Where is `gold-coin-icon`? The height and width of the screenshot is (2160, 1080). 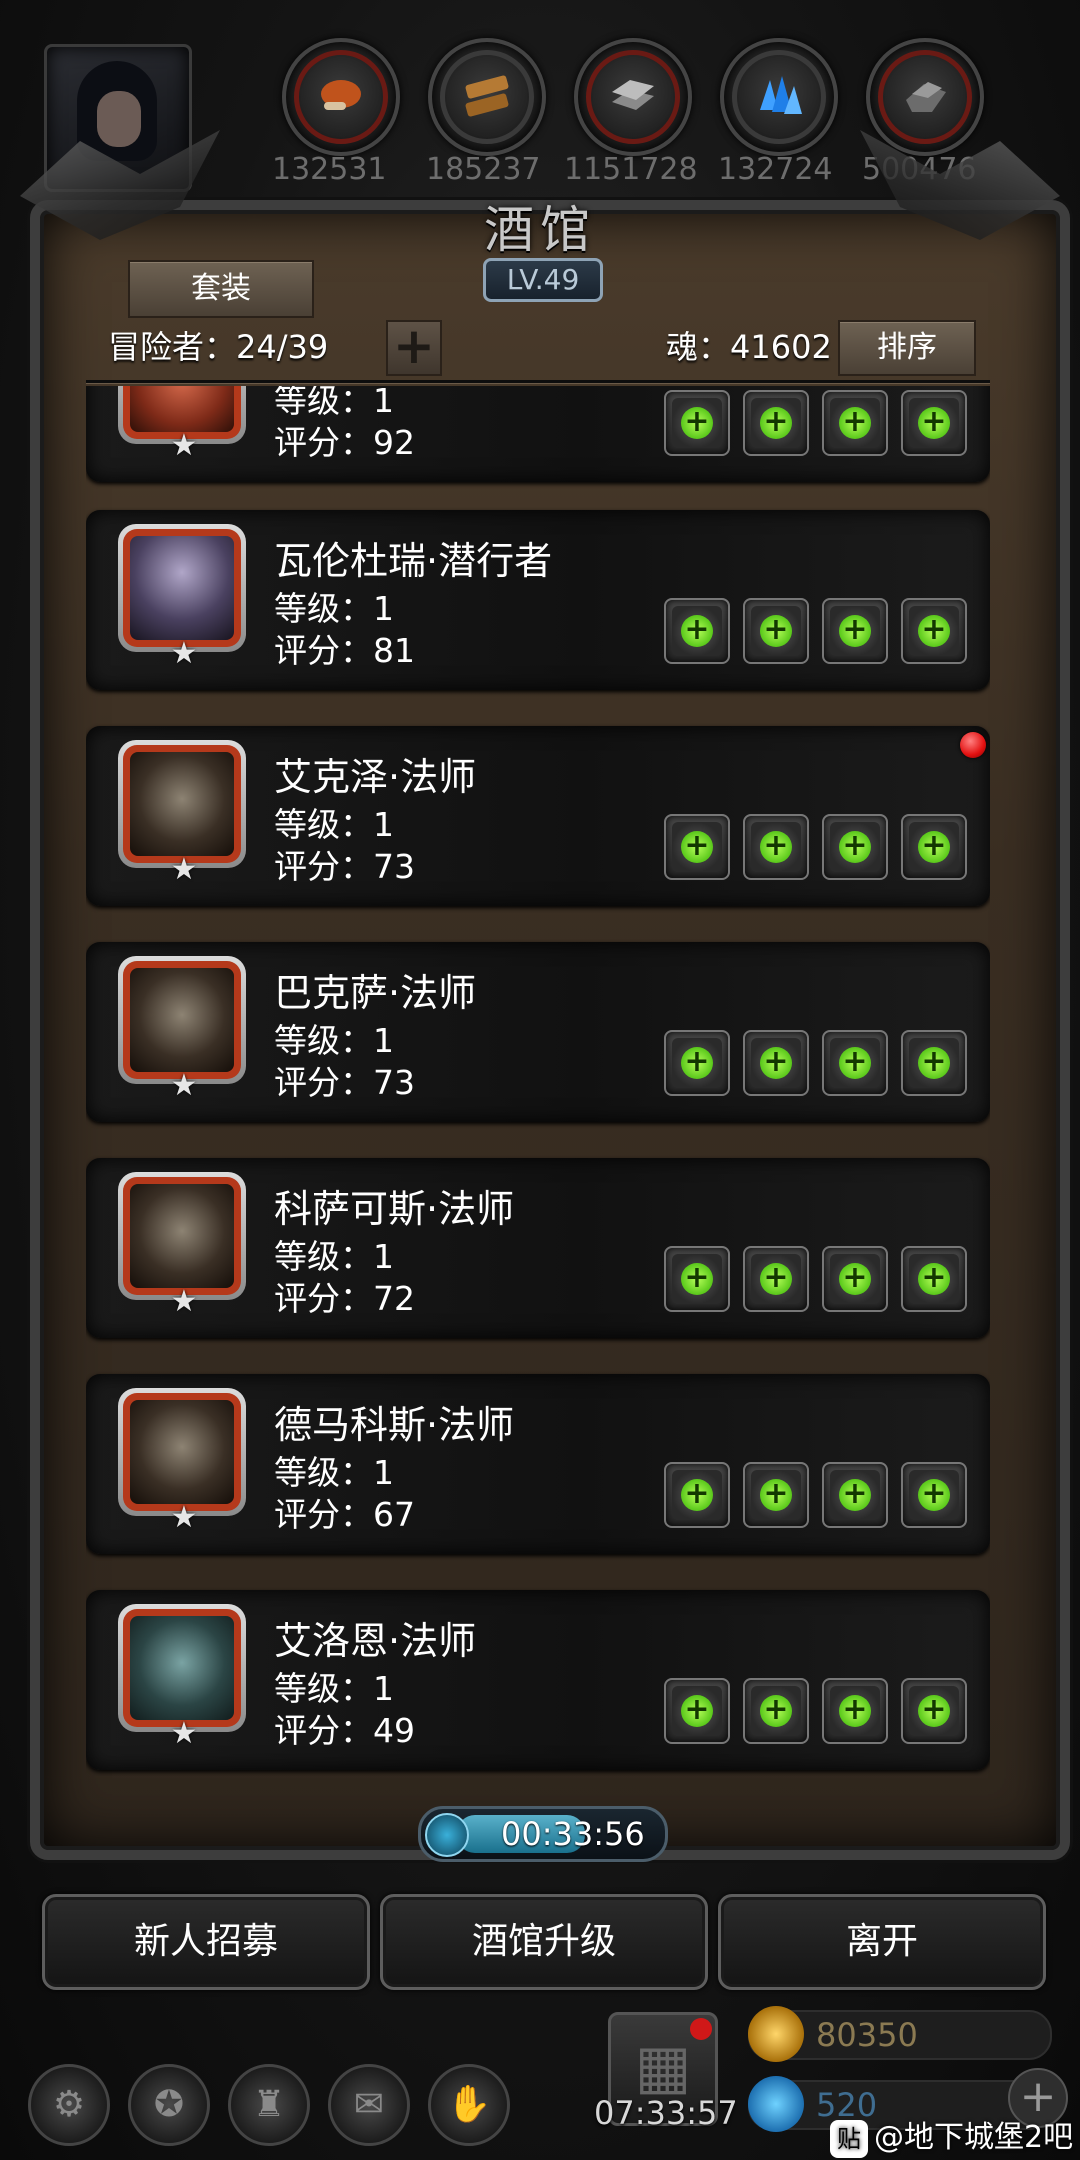 gold-coin-icon is located at coordinates (776, 2034).